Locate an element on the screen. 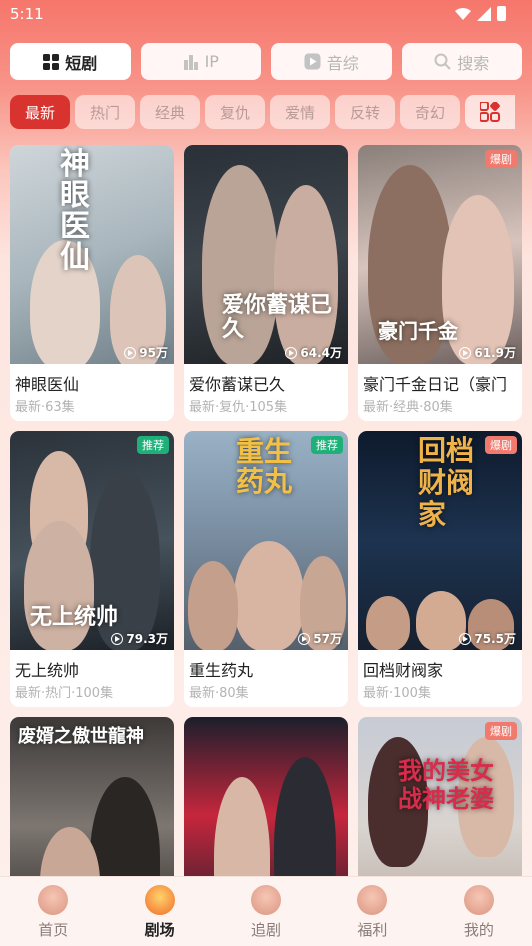 The height and width of the screenshot is (946, 532). nav-label: 福利 is located at coordinates (372, 930).